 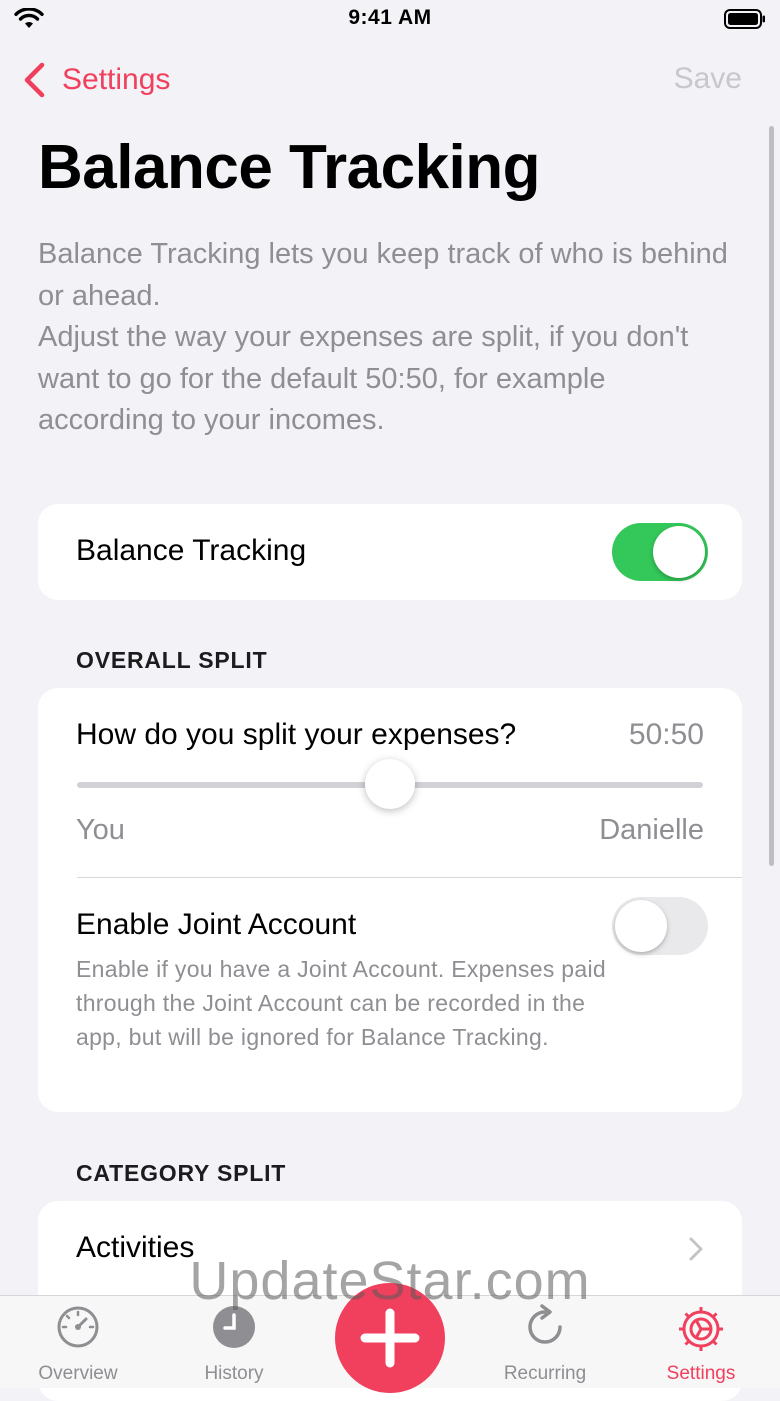 What do you see at coordinates (172, 660) in the screenshot?
I see `overall-split-header: OVERALL SPLIT` at bounding box center [172, 660].